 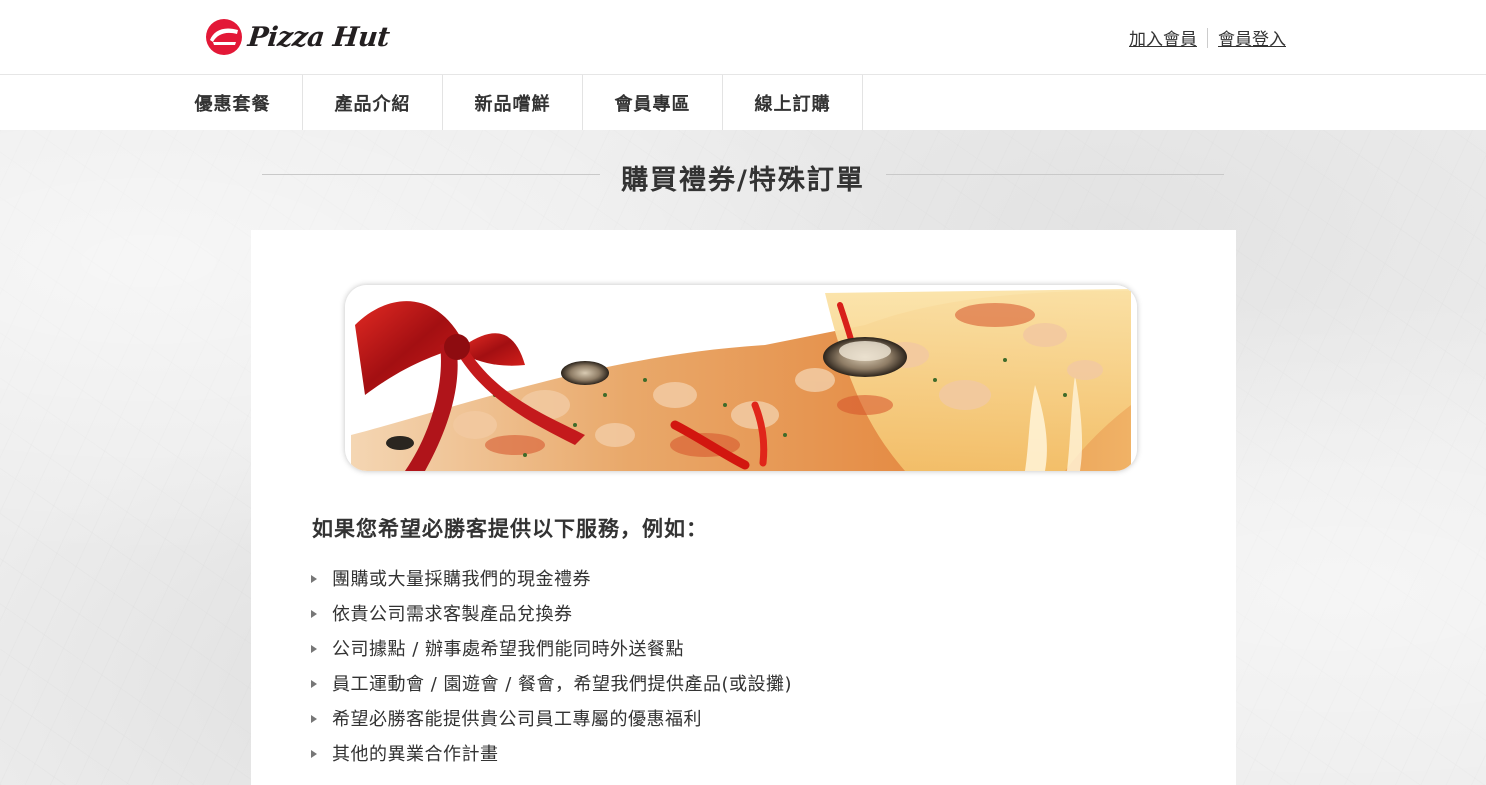 What do you see at coordinates (743, 180) in the screenshot?
I see `page-title: 購買禮券/特殊訂單` at bounding box center [743, 180].